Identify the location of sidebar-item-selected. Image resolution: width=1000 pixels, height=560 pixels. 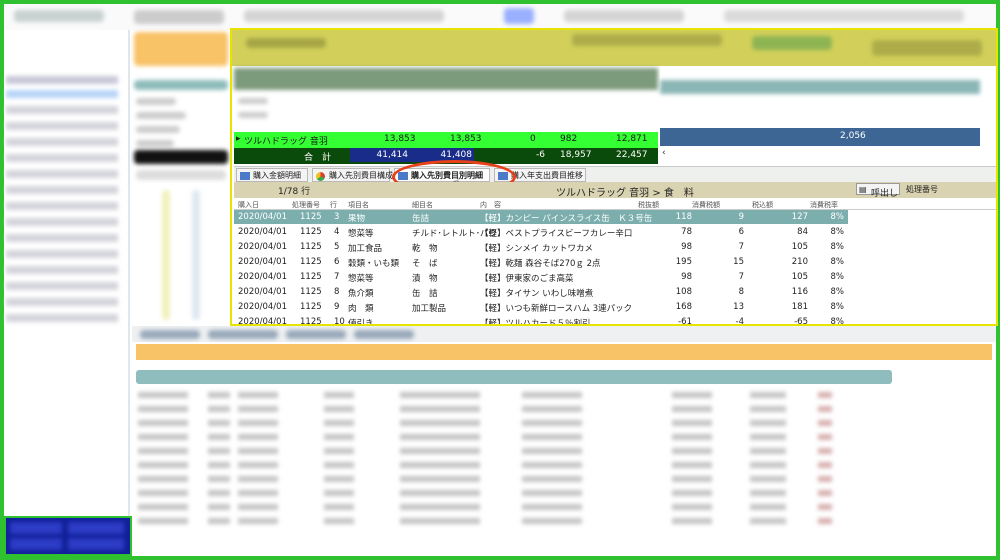
(62, 94).